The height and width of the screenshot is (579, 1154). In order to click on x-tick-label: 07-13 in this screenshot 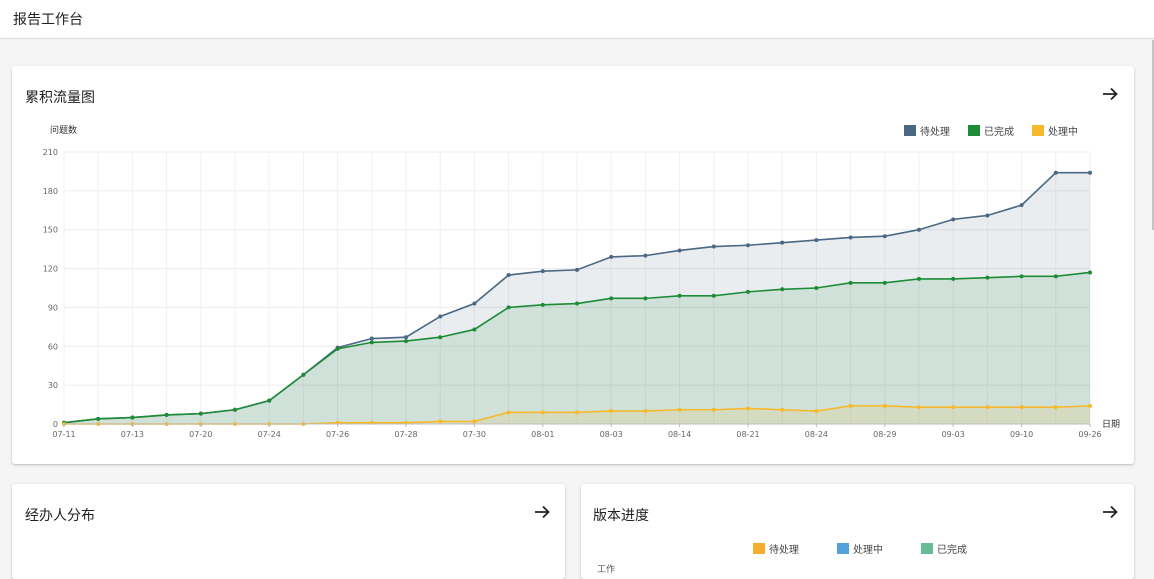, I will do `click(132, 434)`.